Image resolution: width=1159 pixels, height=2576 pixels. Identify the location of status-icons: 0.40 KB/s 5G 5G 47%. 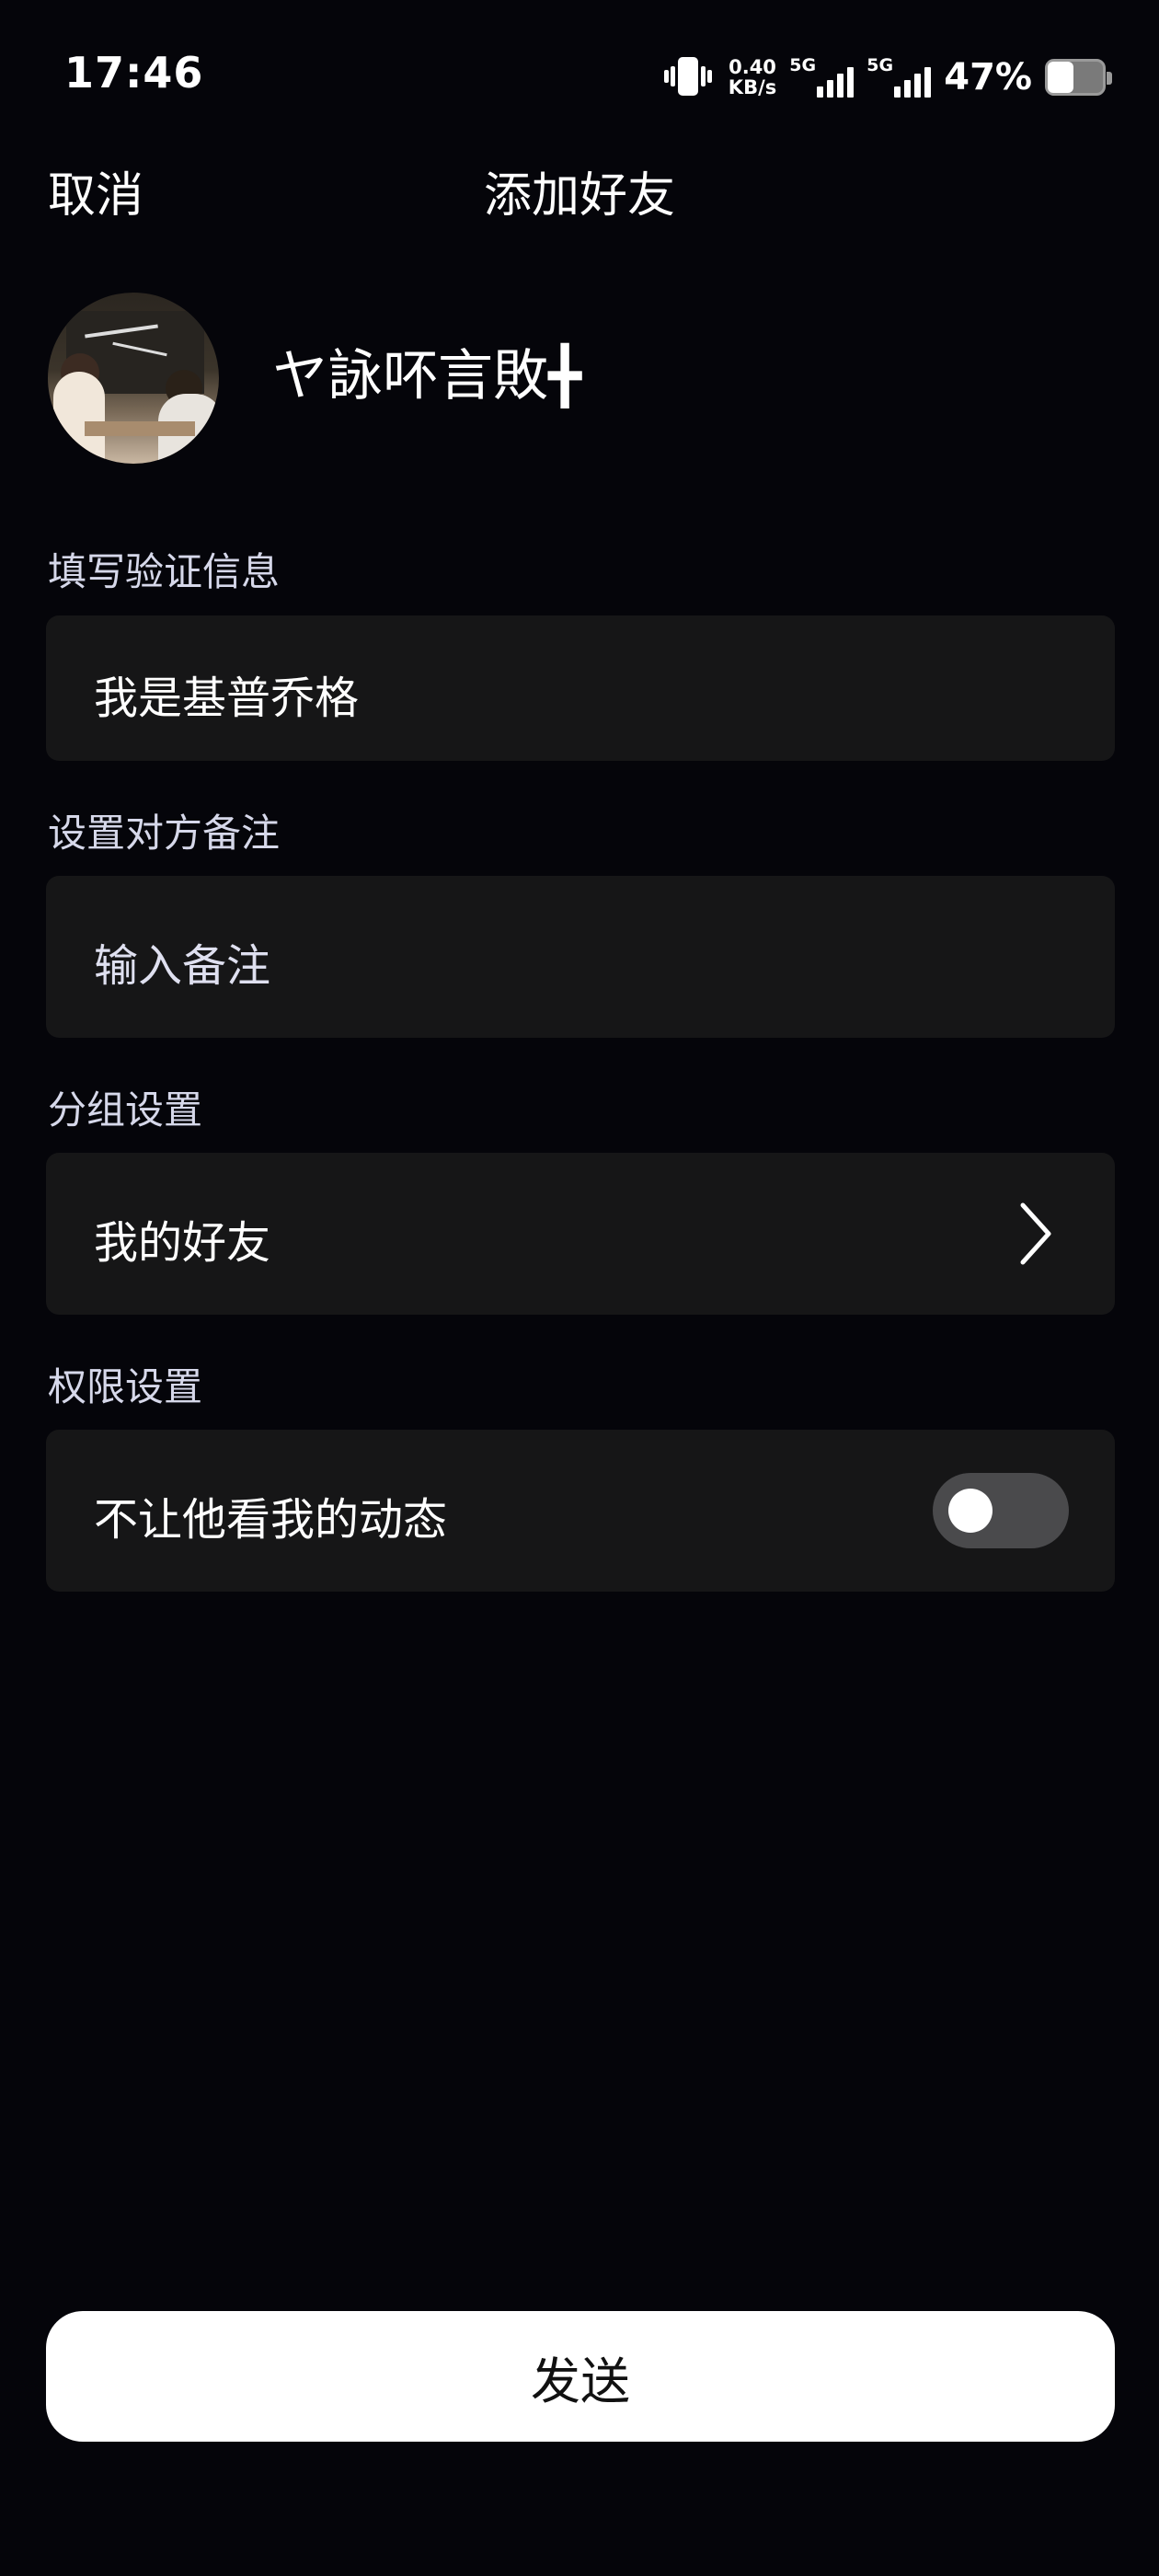
(887, 77).